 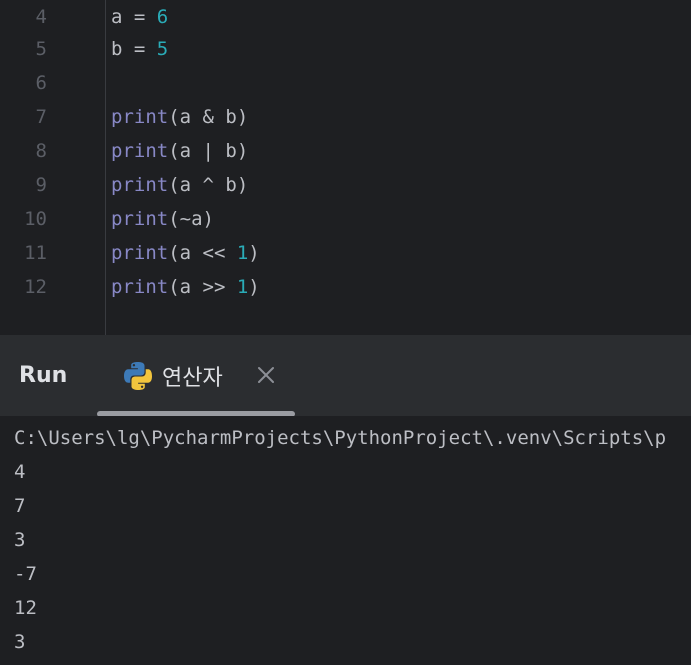 What do you see at coordinates (20, 472) in the screenshot?
I see `console-line: 4` at bounding box center [20, 472].